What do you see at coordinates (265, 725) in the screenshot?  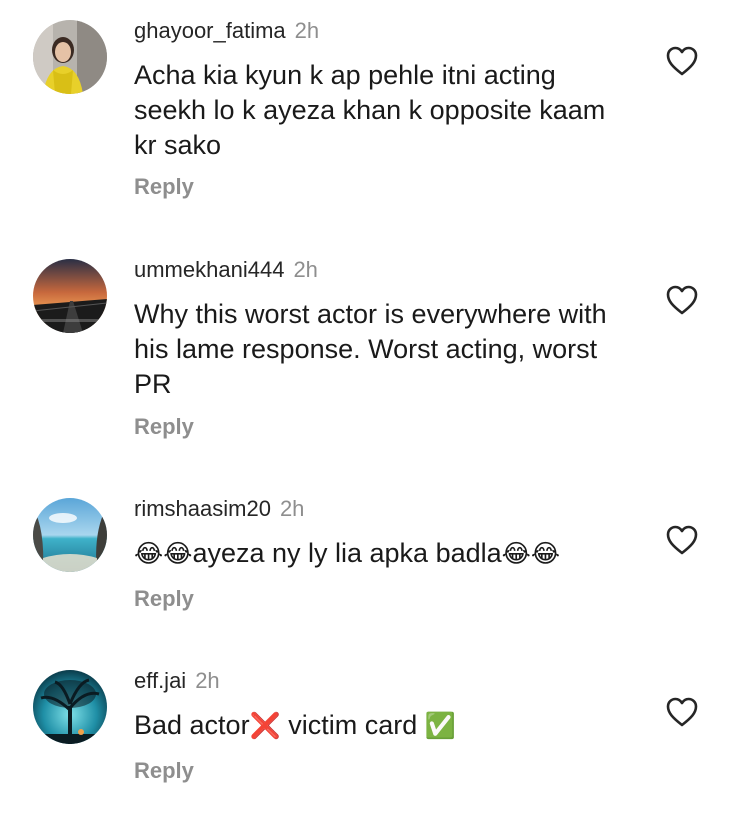 I see `cross-mark-emoji: ❌` at bounding box center [265, 725].